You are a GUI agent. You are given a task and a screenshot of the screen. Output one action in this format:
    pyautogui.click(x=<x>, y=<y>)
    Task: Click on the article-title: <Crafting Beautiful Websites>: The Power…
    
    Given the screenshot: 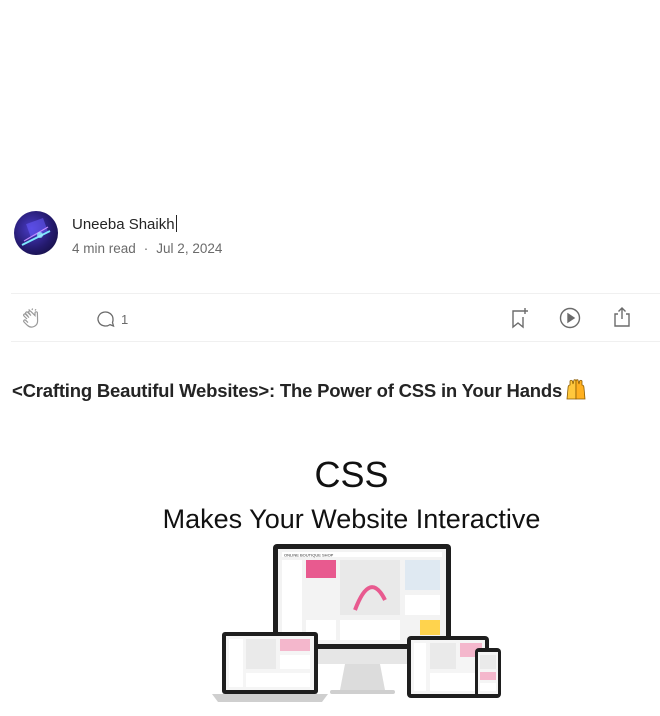 What is the action you would take?
    pyautogui.click(x=300, y=391)
    